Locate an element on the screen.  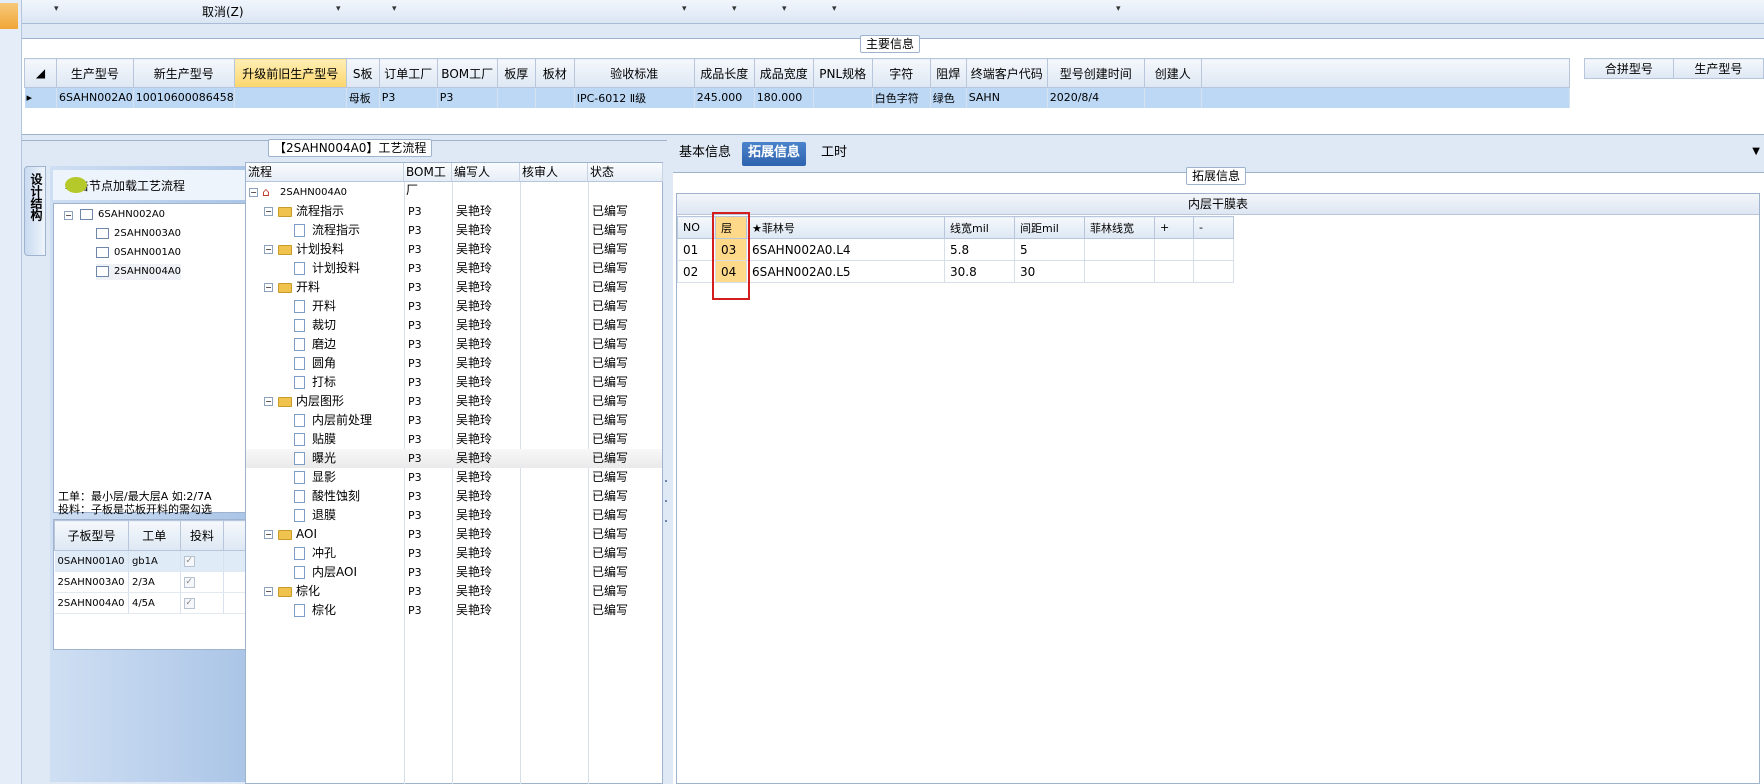
process-row: 曝光 P3 吴艳玲 已编写 is located at coordinates (454, 458).